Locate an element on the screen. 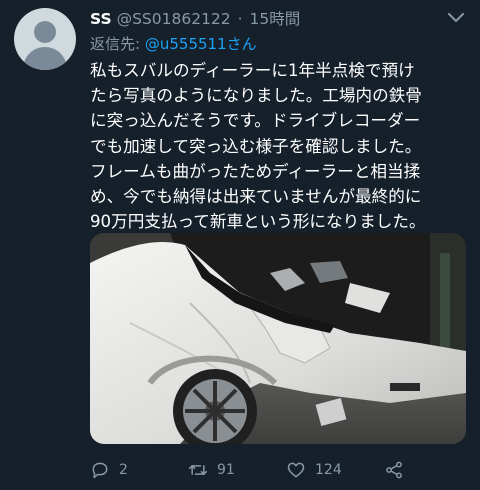 This screenshot has width=480, height=490. share-action is located at coordinates (398, 470).